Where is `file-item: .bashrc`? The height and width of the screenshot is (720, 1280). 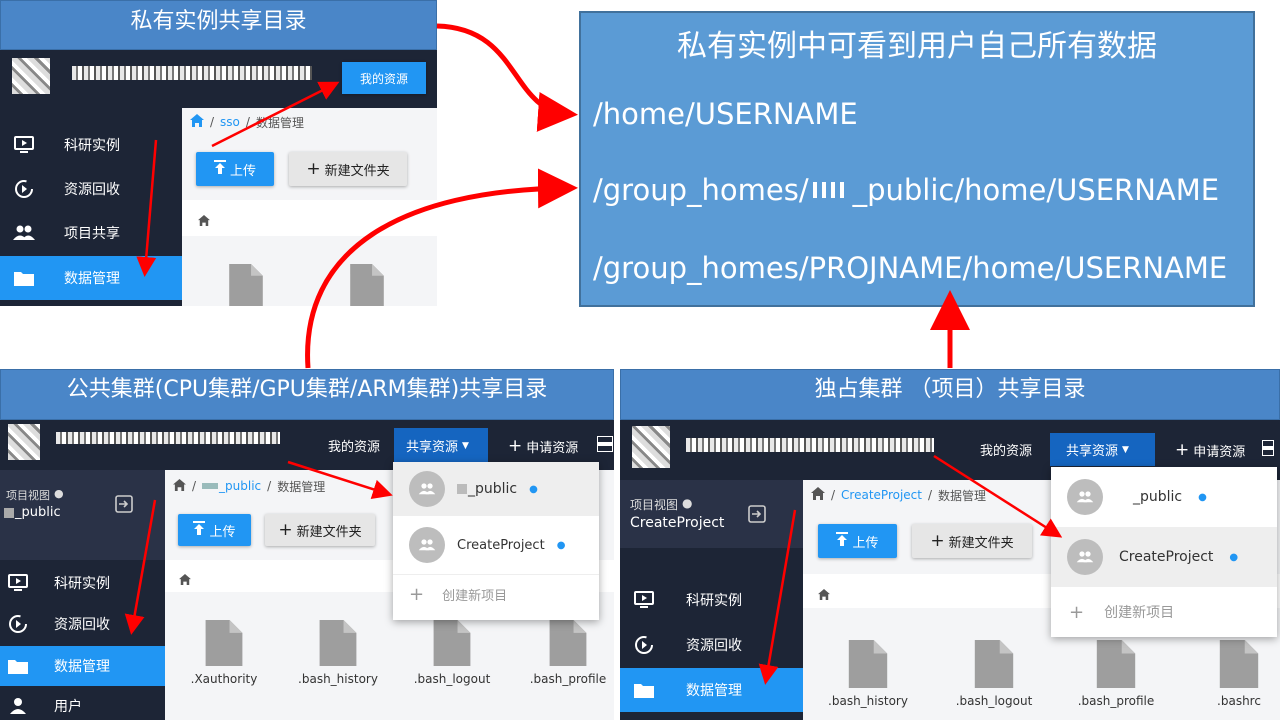
file-item: .bashrc is located at coordinates (1239, 674).